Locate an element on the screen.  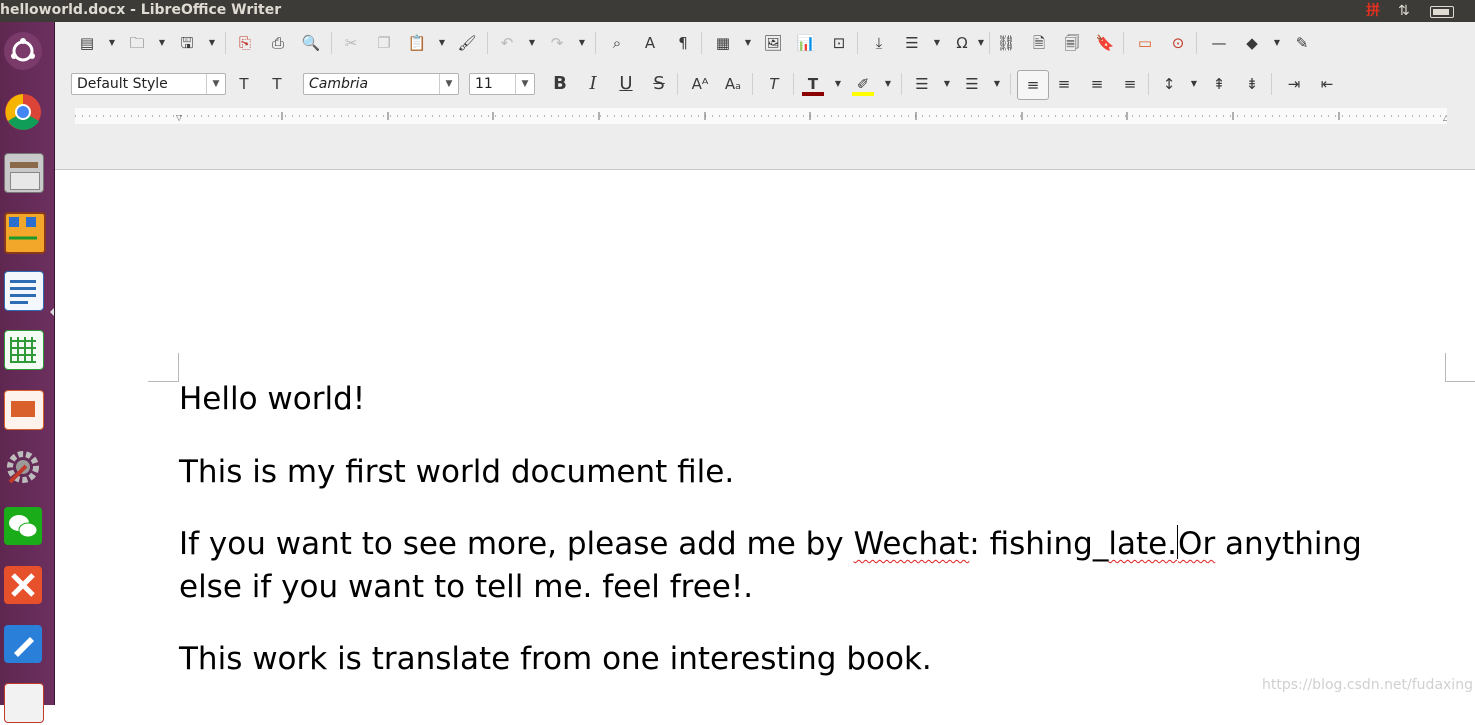
misspelled-word: late. is located at coordinates (1142, 544).